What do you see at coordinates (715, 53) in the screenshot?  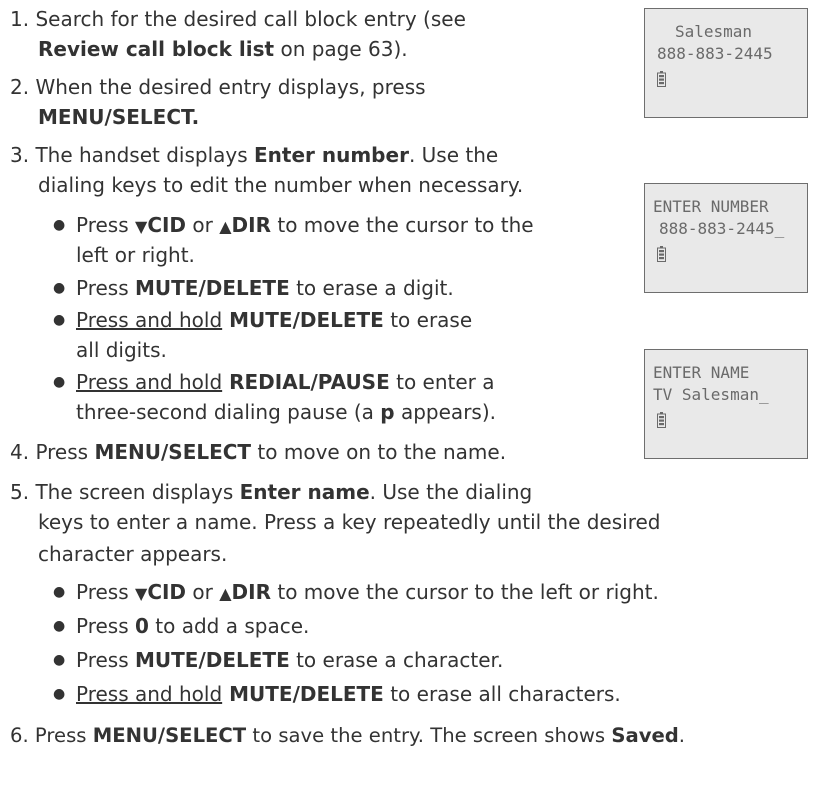 I see `lcd-number-text: 888-883-2445` at bounding box center [715, 53].